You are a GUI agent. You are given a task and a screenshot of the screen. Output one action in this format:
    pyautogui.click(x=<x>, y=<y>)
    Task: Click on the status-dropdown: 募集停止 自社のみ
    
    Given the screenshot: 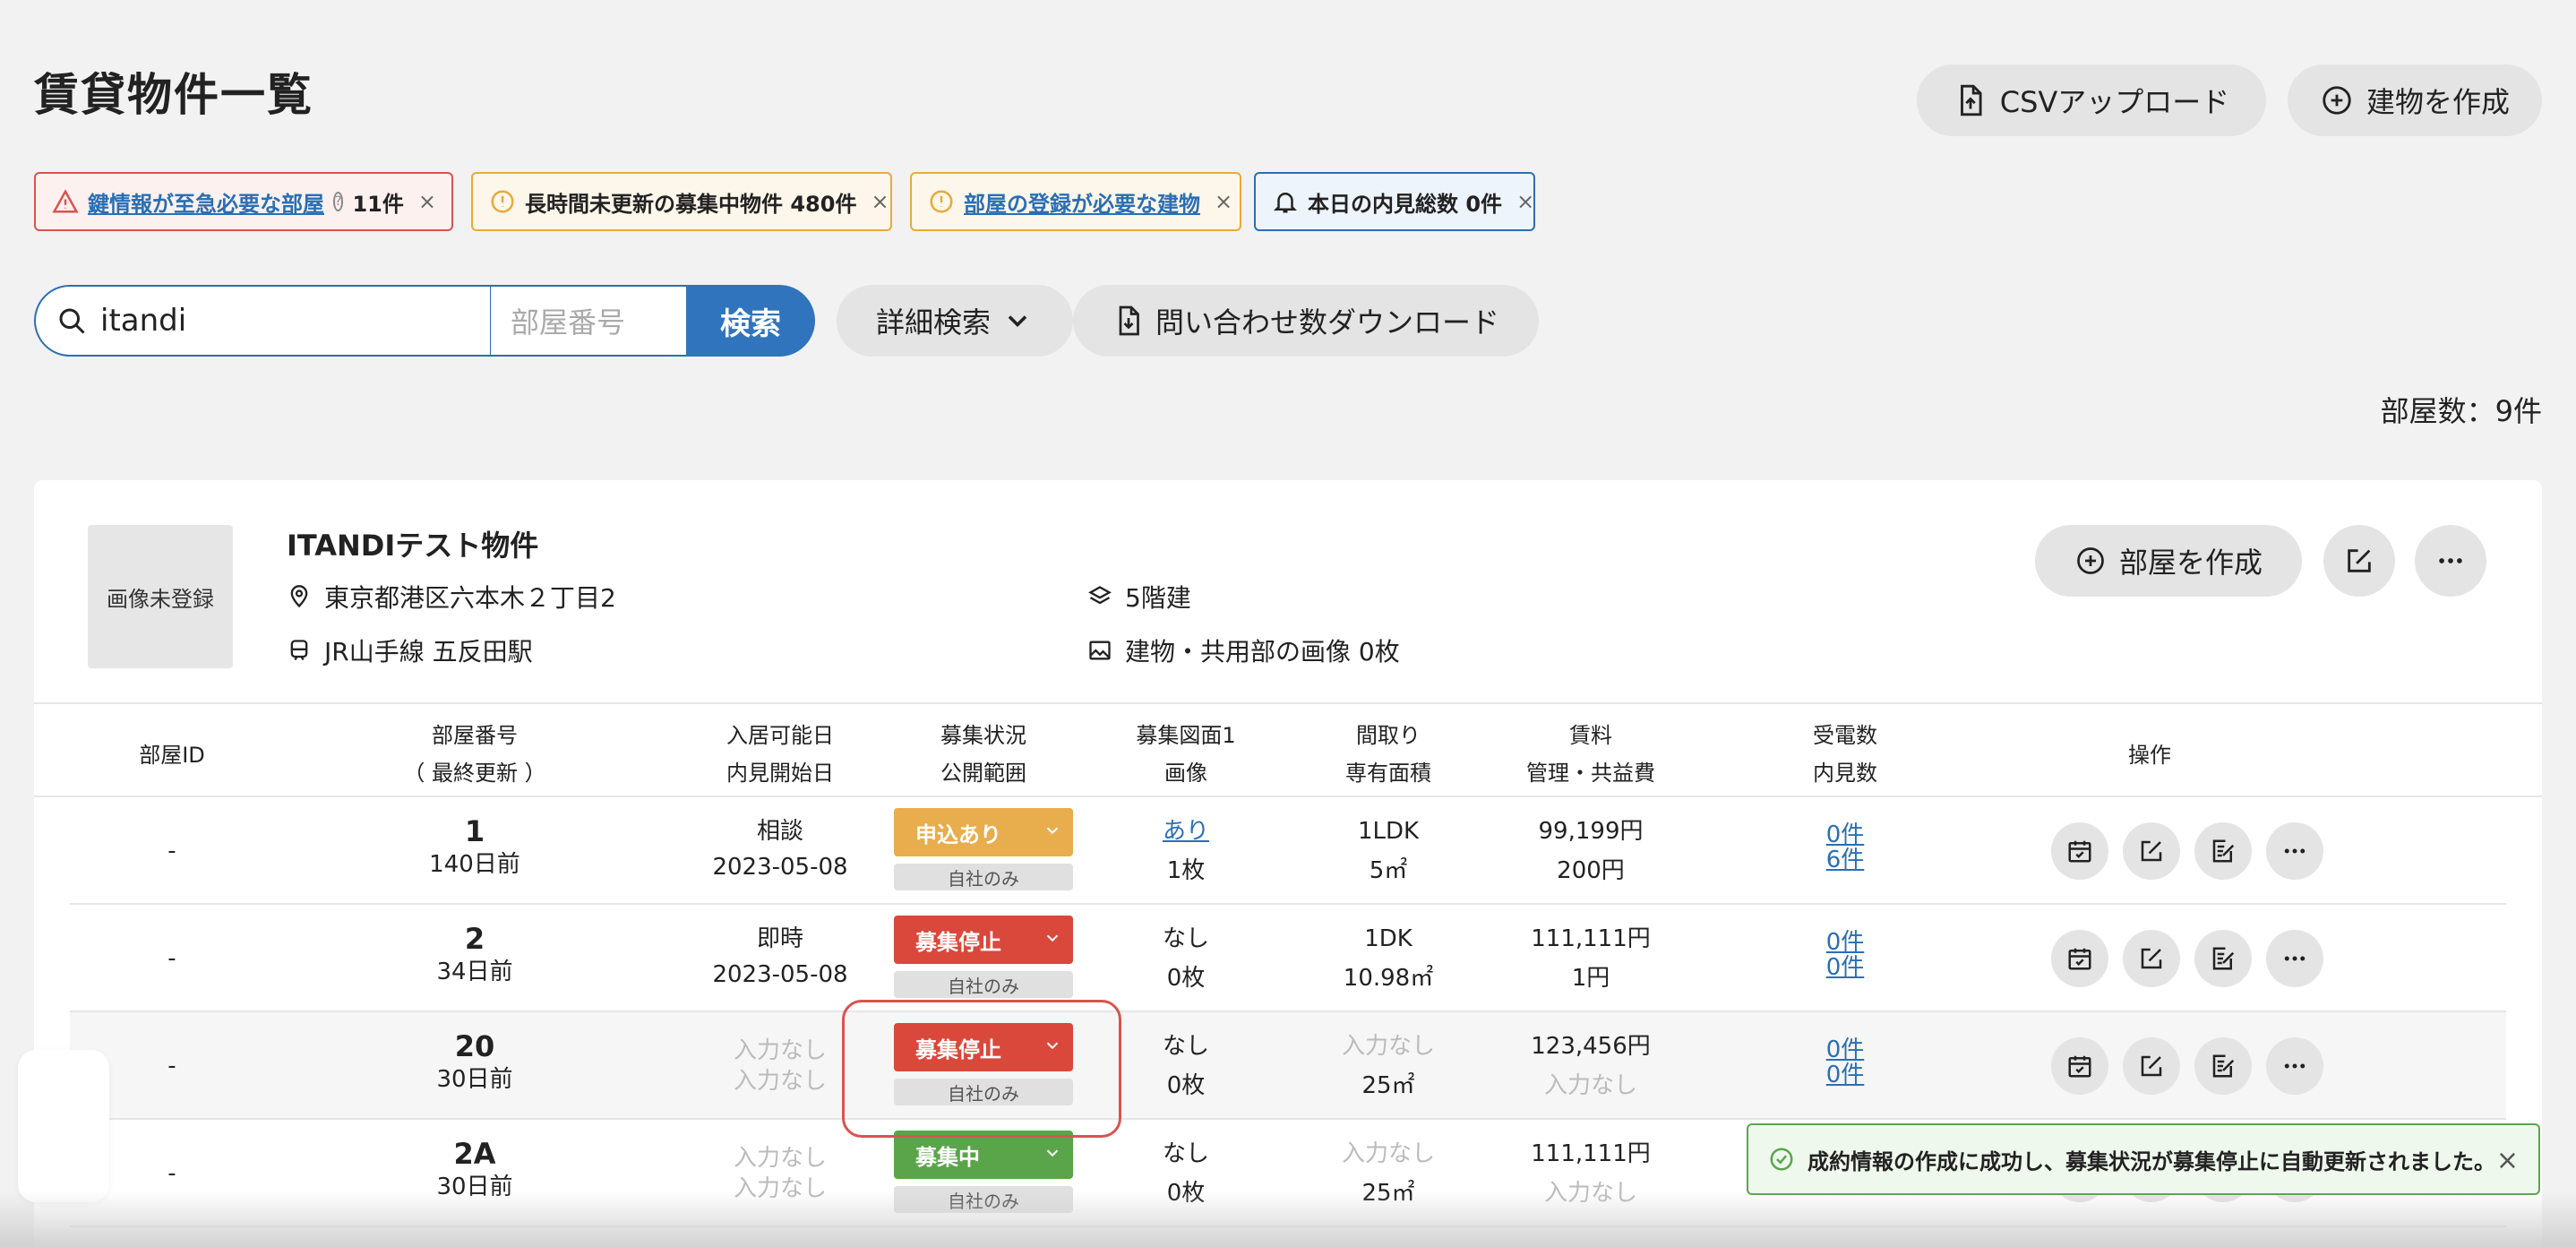 What is the action you would take?
    pyautogui.click(x=983, y=957)
    